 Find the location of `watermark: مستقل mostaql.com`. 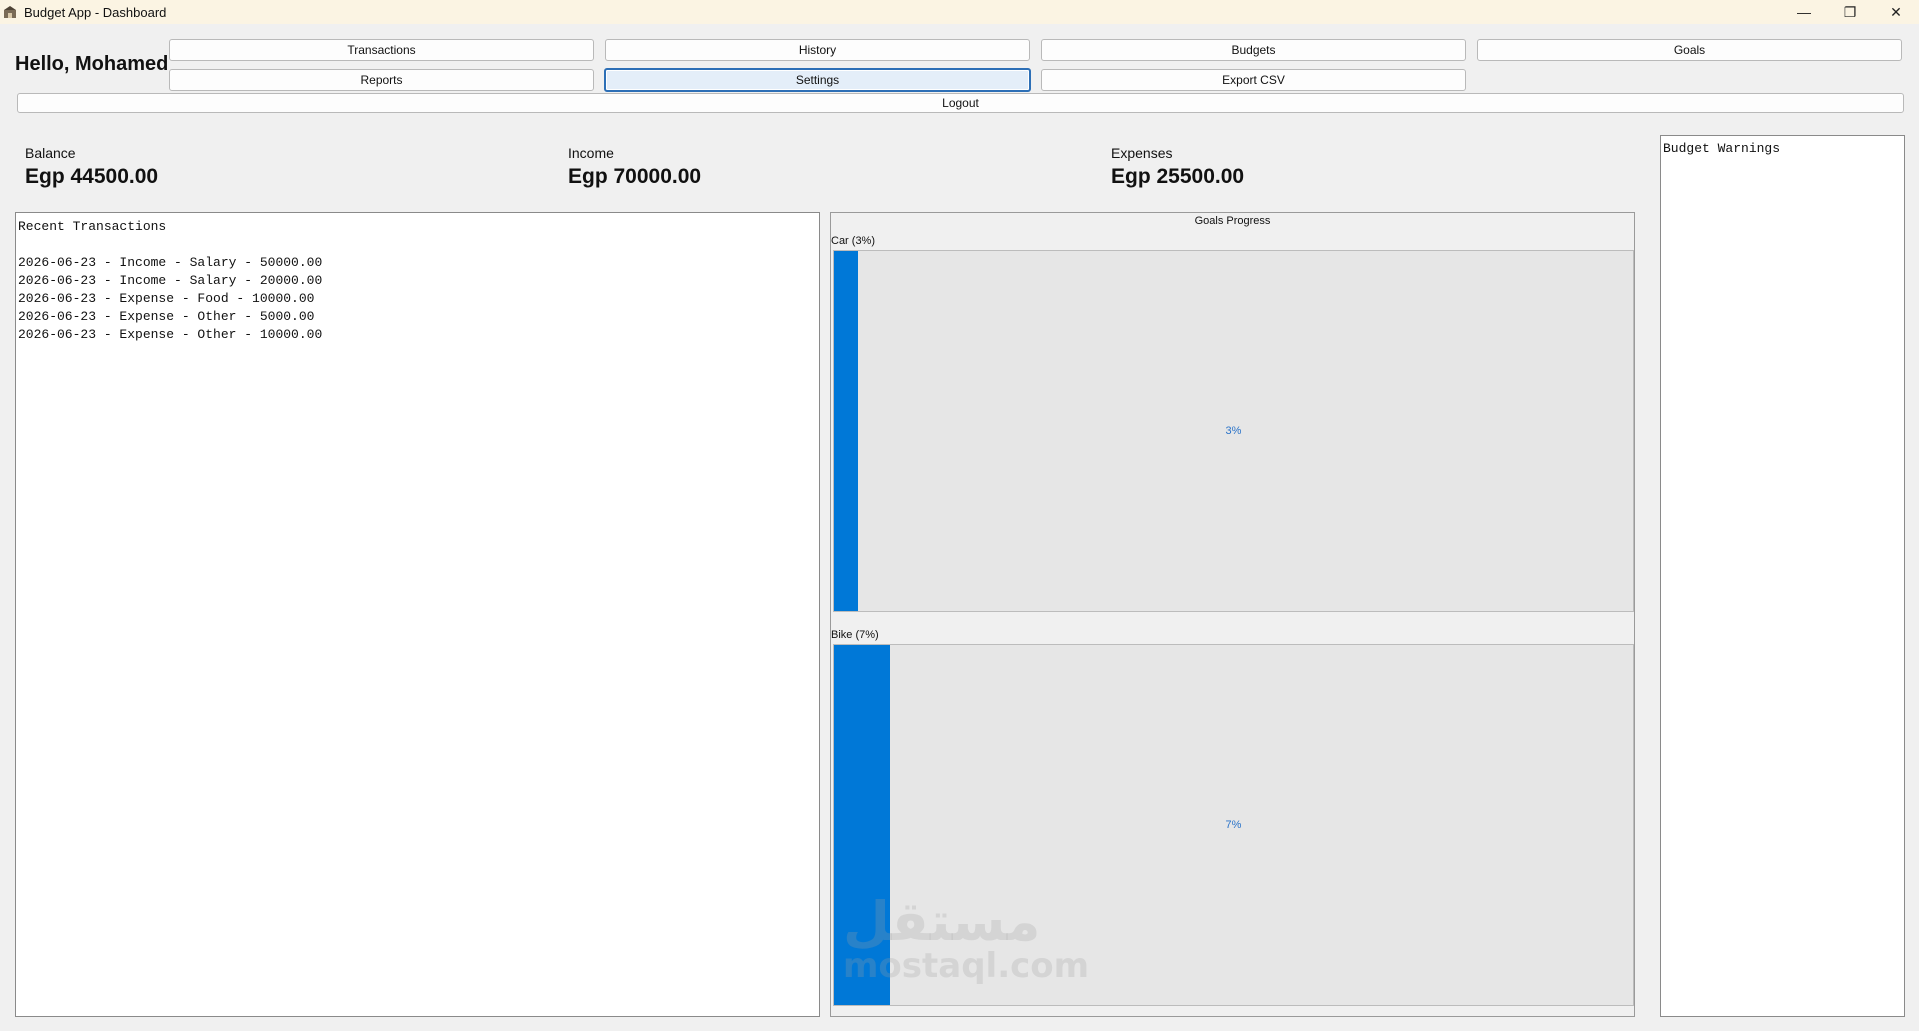

watermark: مستقل mostaql.com is located at coordinates (966, 938).